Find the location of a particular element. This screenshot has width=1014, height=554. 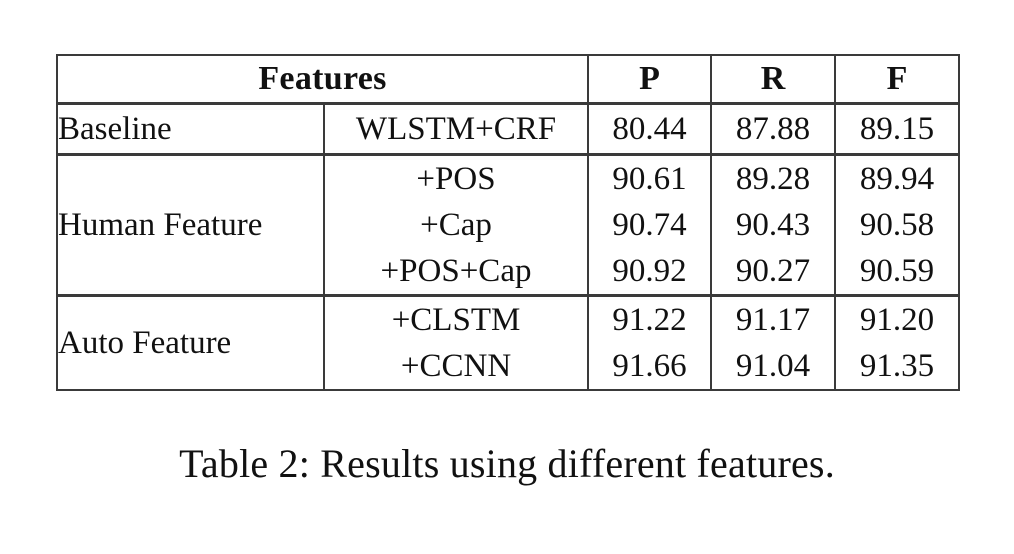

feature-name: +Cap is located at coordinates (456, 225).